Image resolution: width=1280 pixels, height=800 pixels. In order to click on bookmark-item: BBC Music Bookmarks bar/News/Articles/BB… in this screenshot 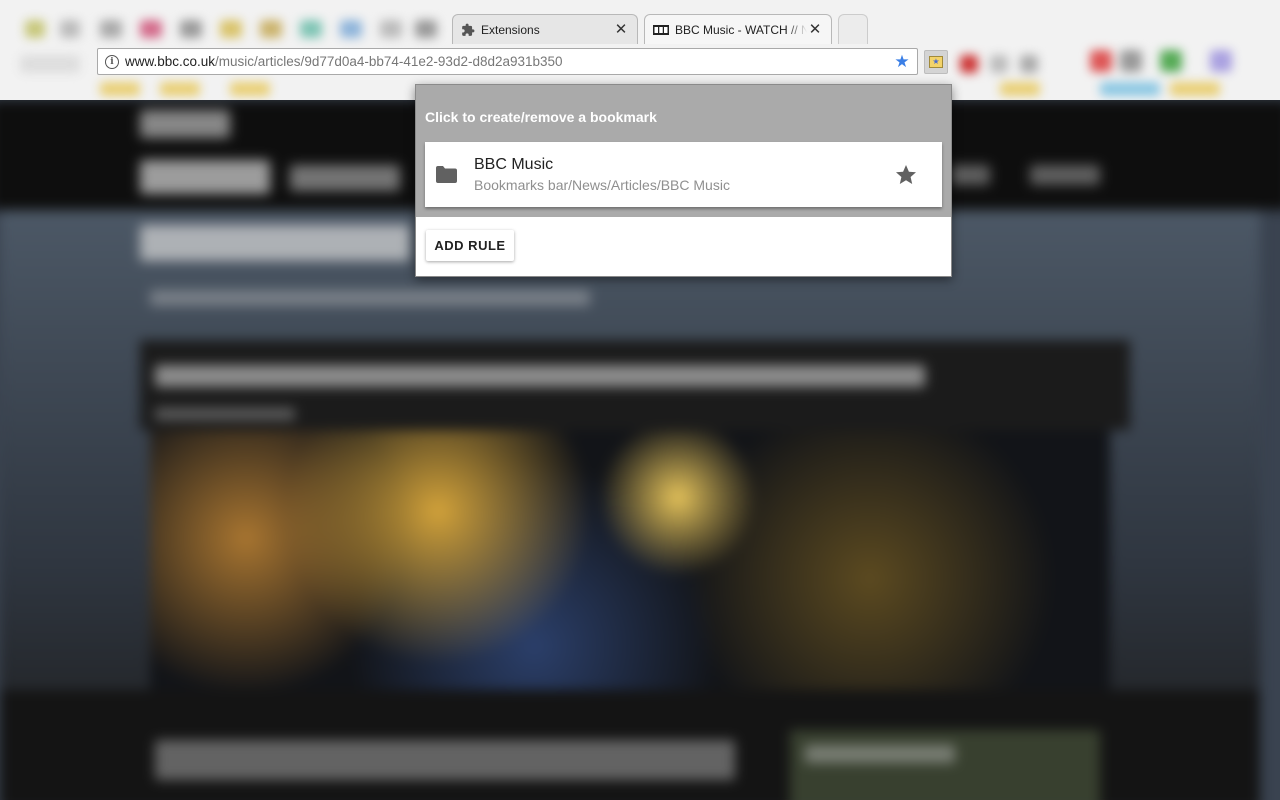, I will do `click(683, 174)`.